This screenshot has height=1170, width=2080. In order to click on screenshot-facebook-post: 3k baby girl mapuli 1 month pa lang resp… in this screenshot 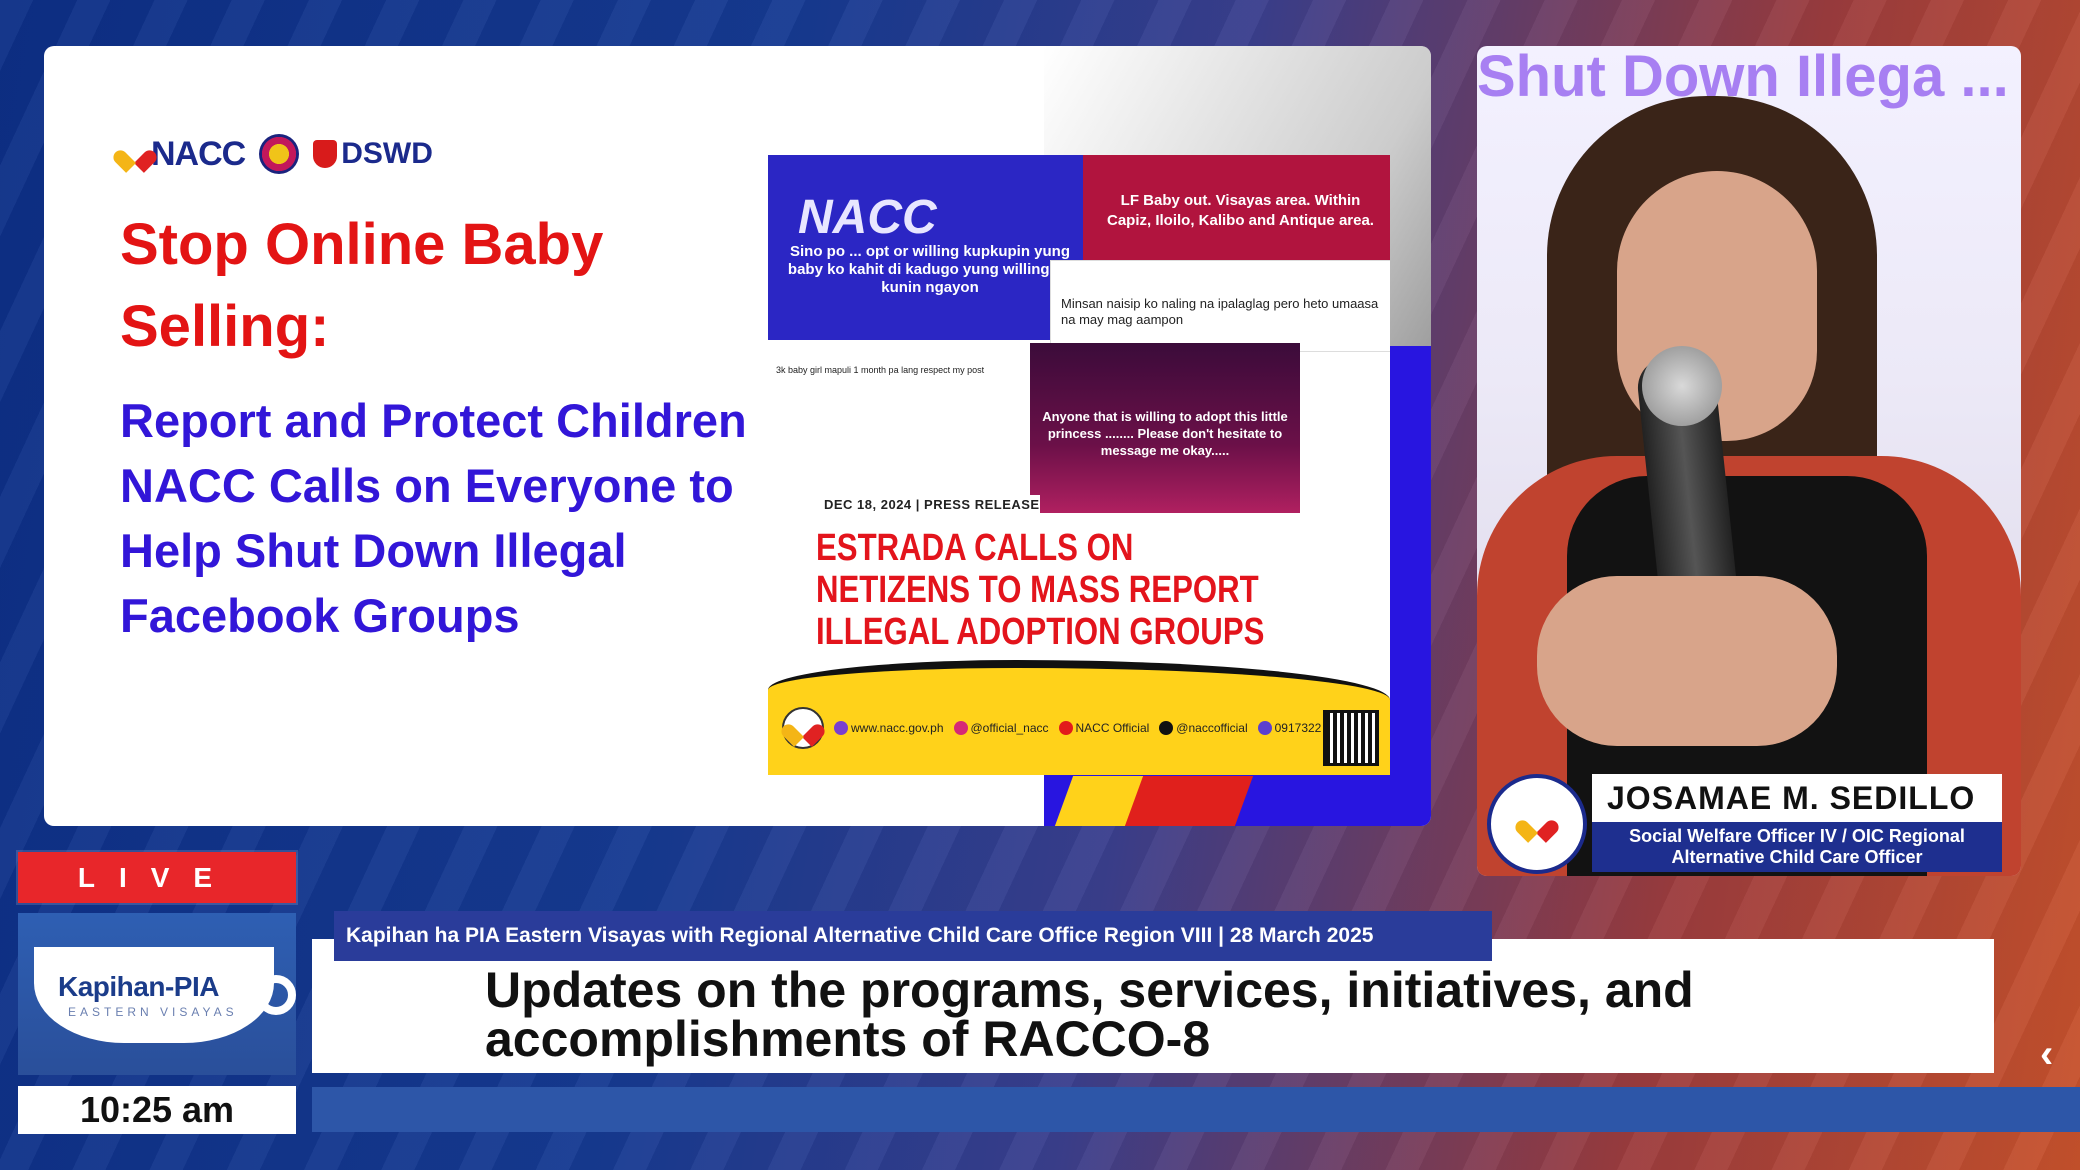, I will do `click(899, 418)`.